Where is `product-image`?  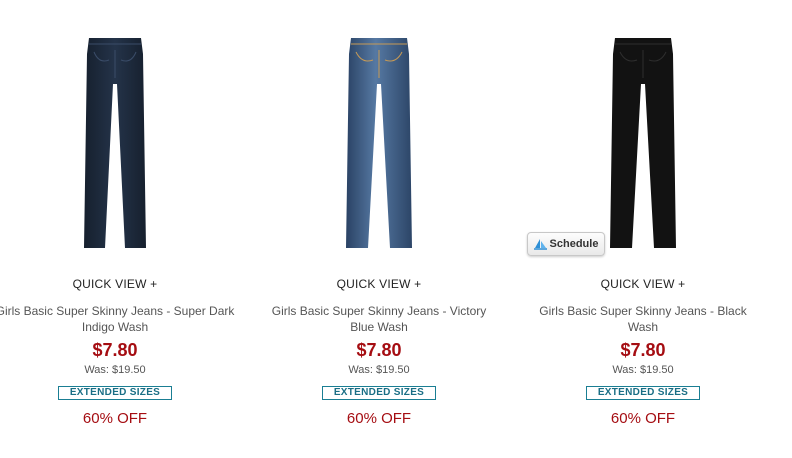 product-image is located at coordinates (123, 142).